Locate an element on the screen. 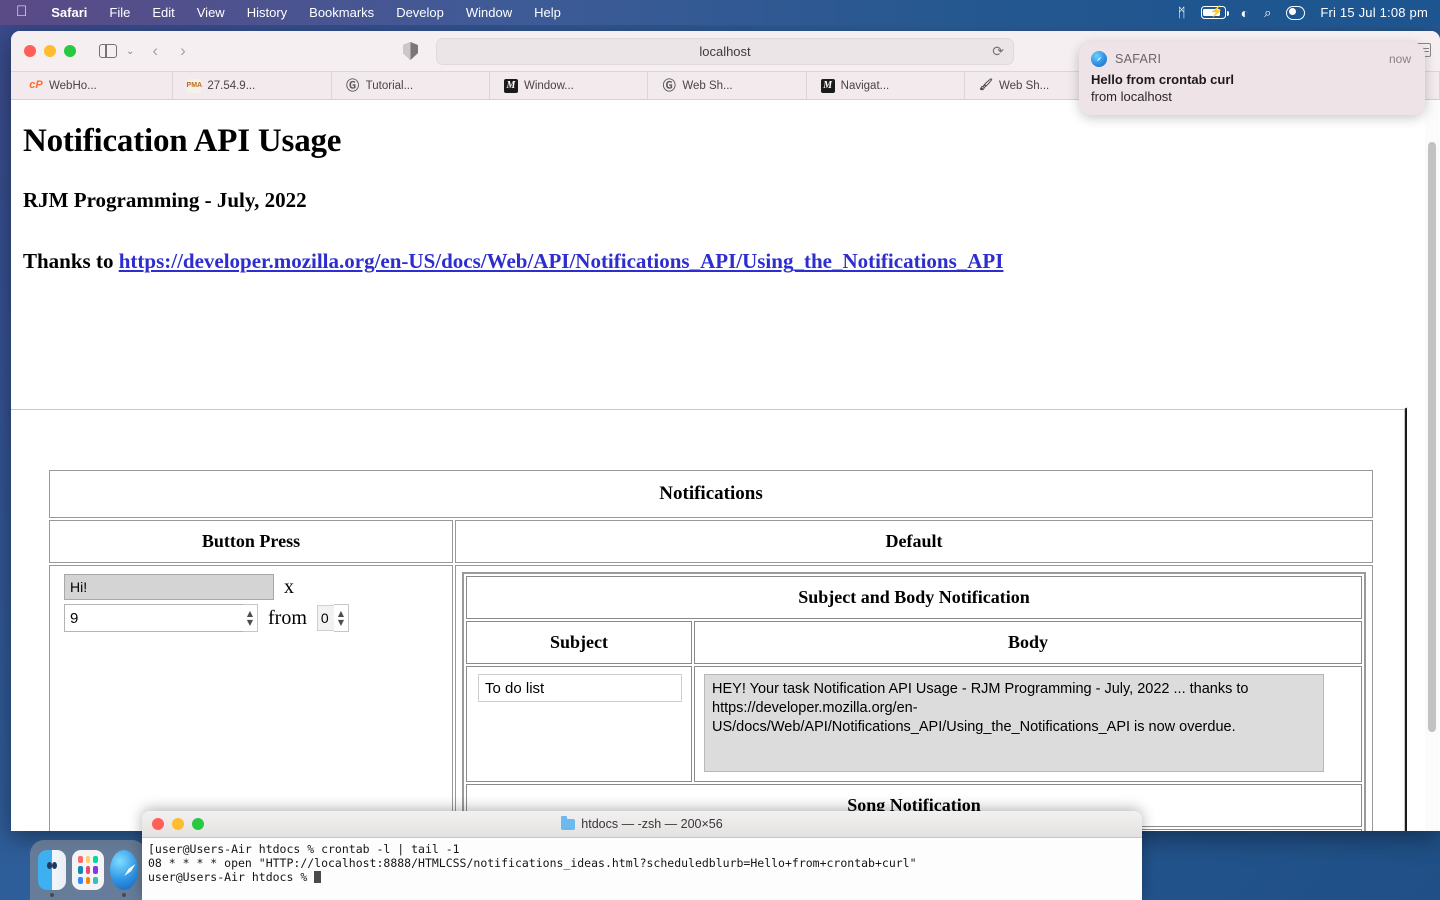 The height and width of the screenshot is (900, 1440). from-spinner-icon: ▲ ▼ is located at coordinates (341, 618).